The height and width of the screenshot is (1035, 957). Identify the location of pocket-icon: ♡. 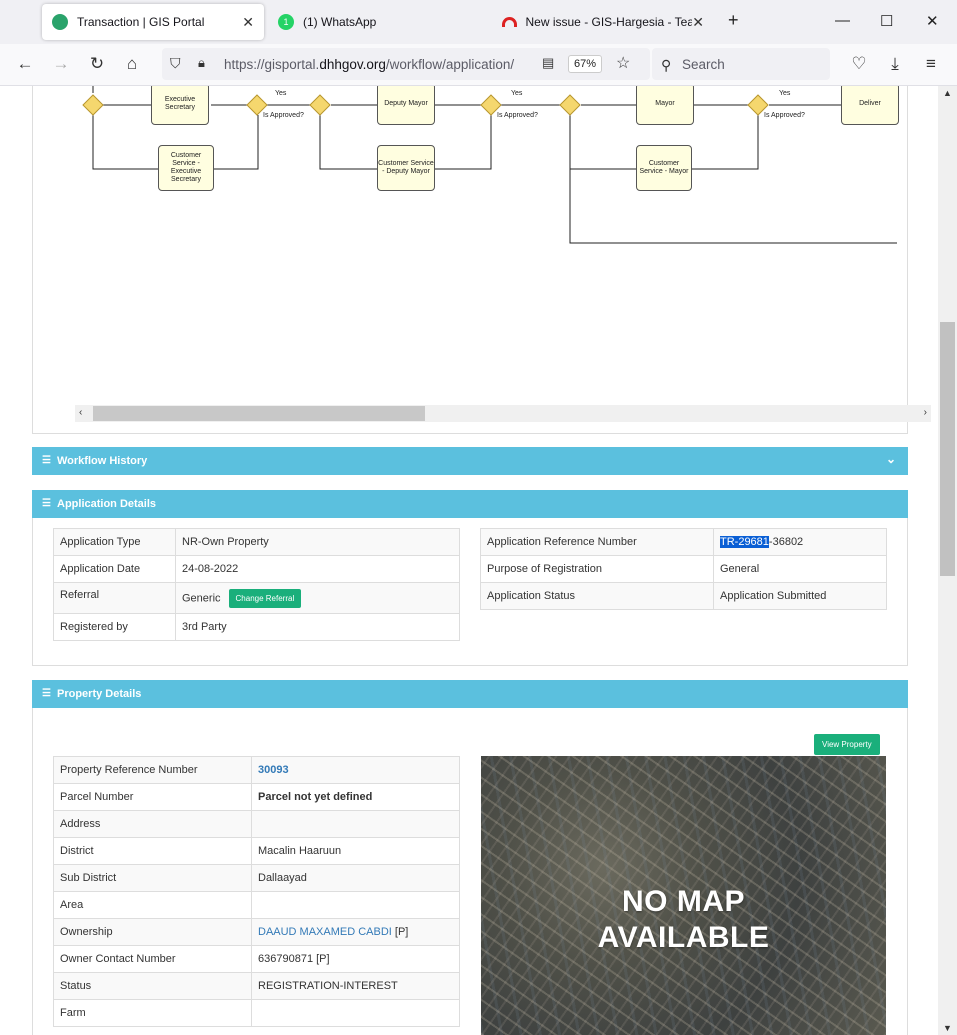
(859, 64).